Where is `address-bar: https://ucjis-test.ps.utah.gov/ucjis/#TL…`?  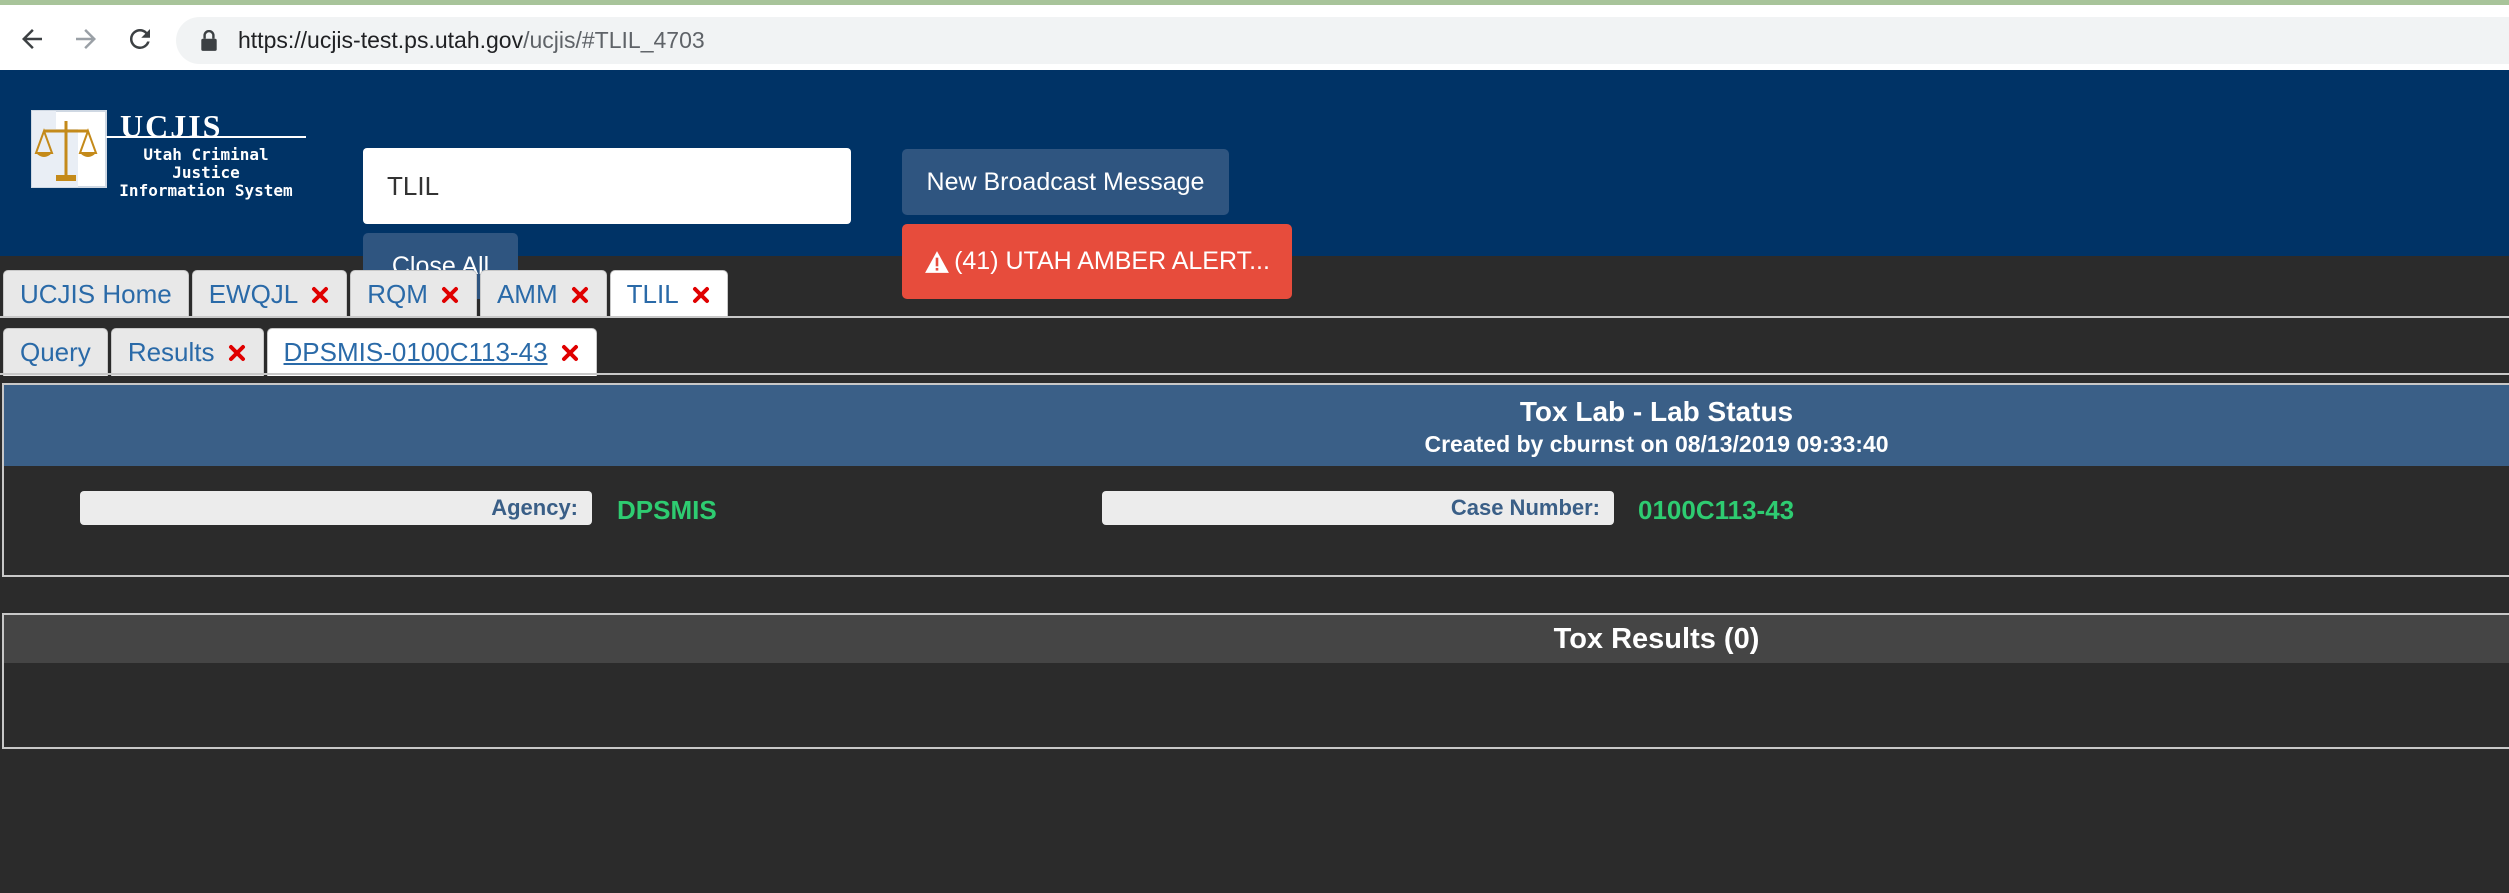
address-bar: https://ucjis-test.ps.utah.gov/ucjis/#TL… is located at coordinates (1342, 40).